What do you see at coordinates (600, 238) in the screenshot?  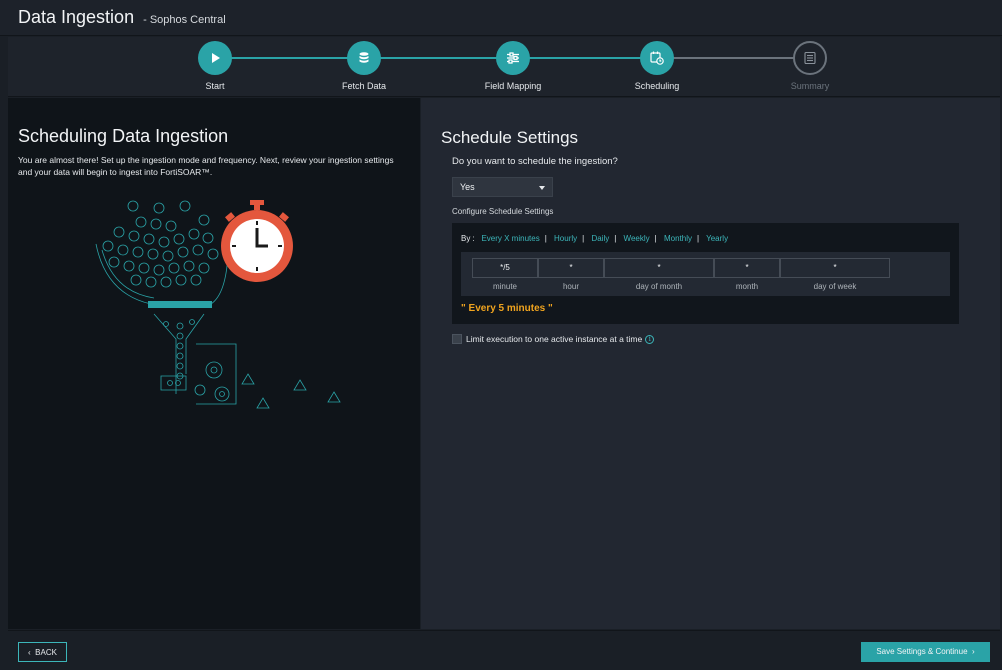 I see `option-daily: Daily` at bounding box center [600, 238].